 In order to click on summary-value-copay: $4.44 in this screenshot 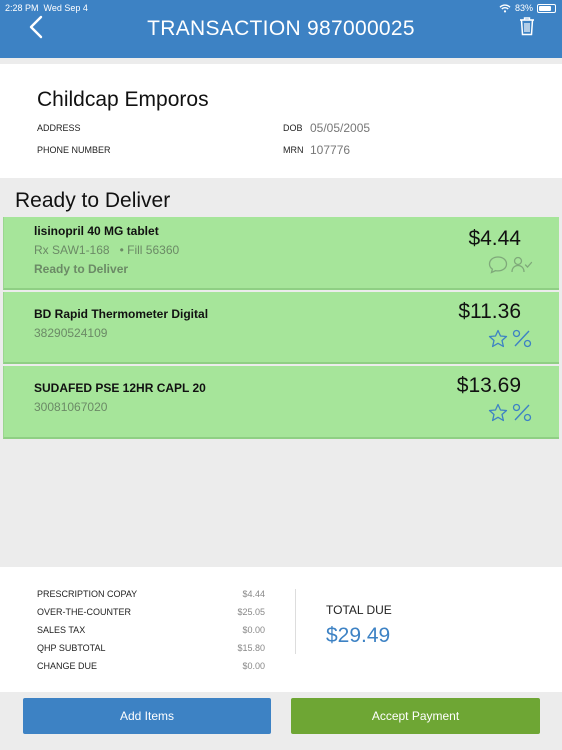, I will do `click(253, 594)`.